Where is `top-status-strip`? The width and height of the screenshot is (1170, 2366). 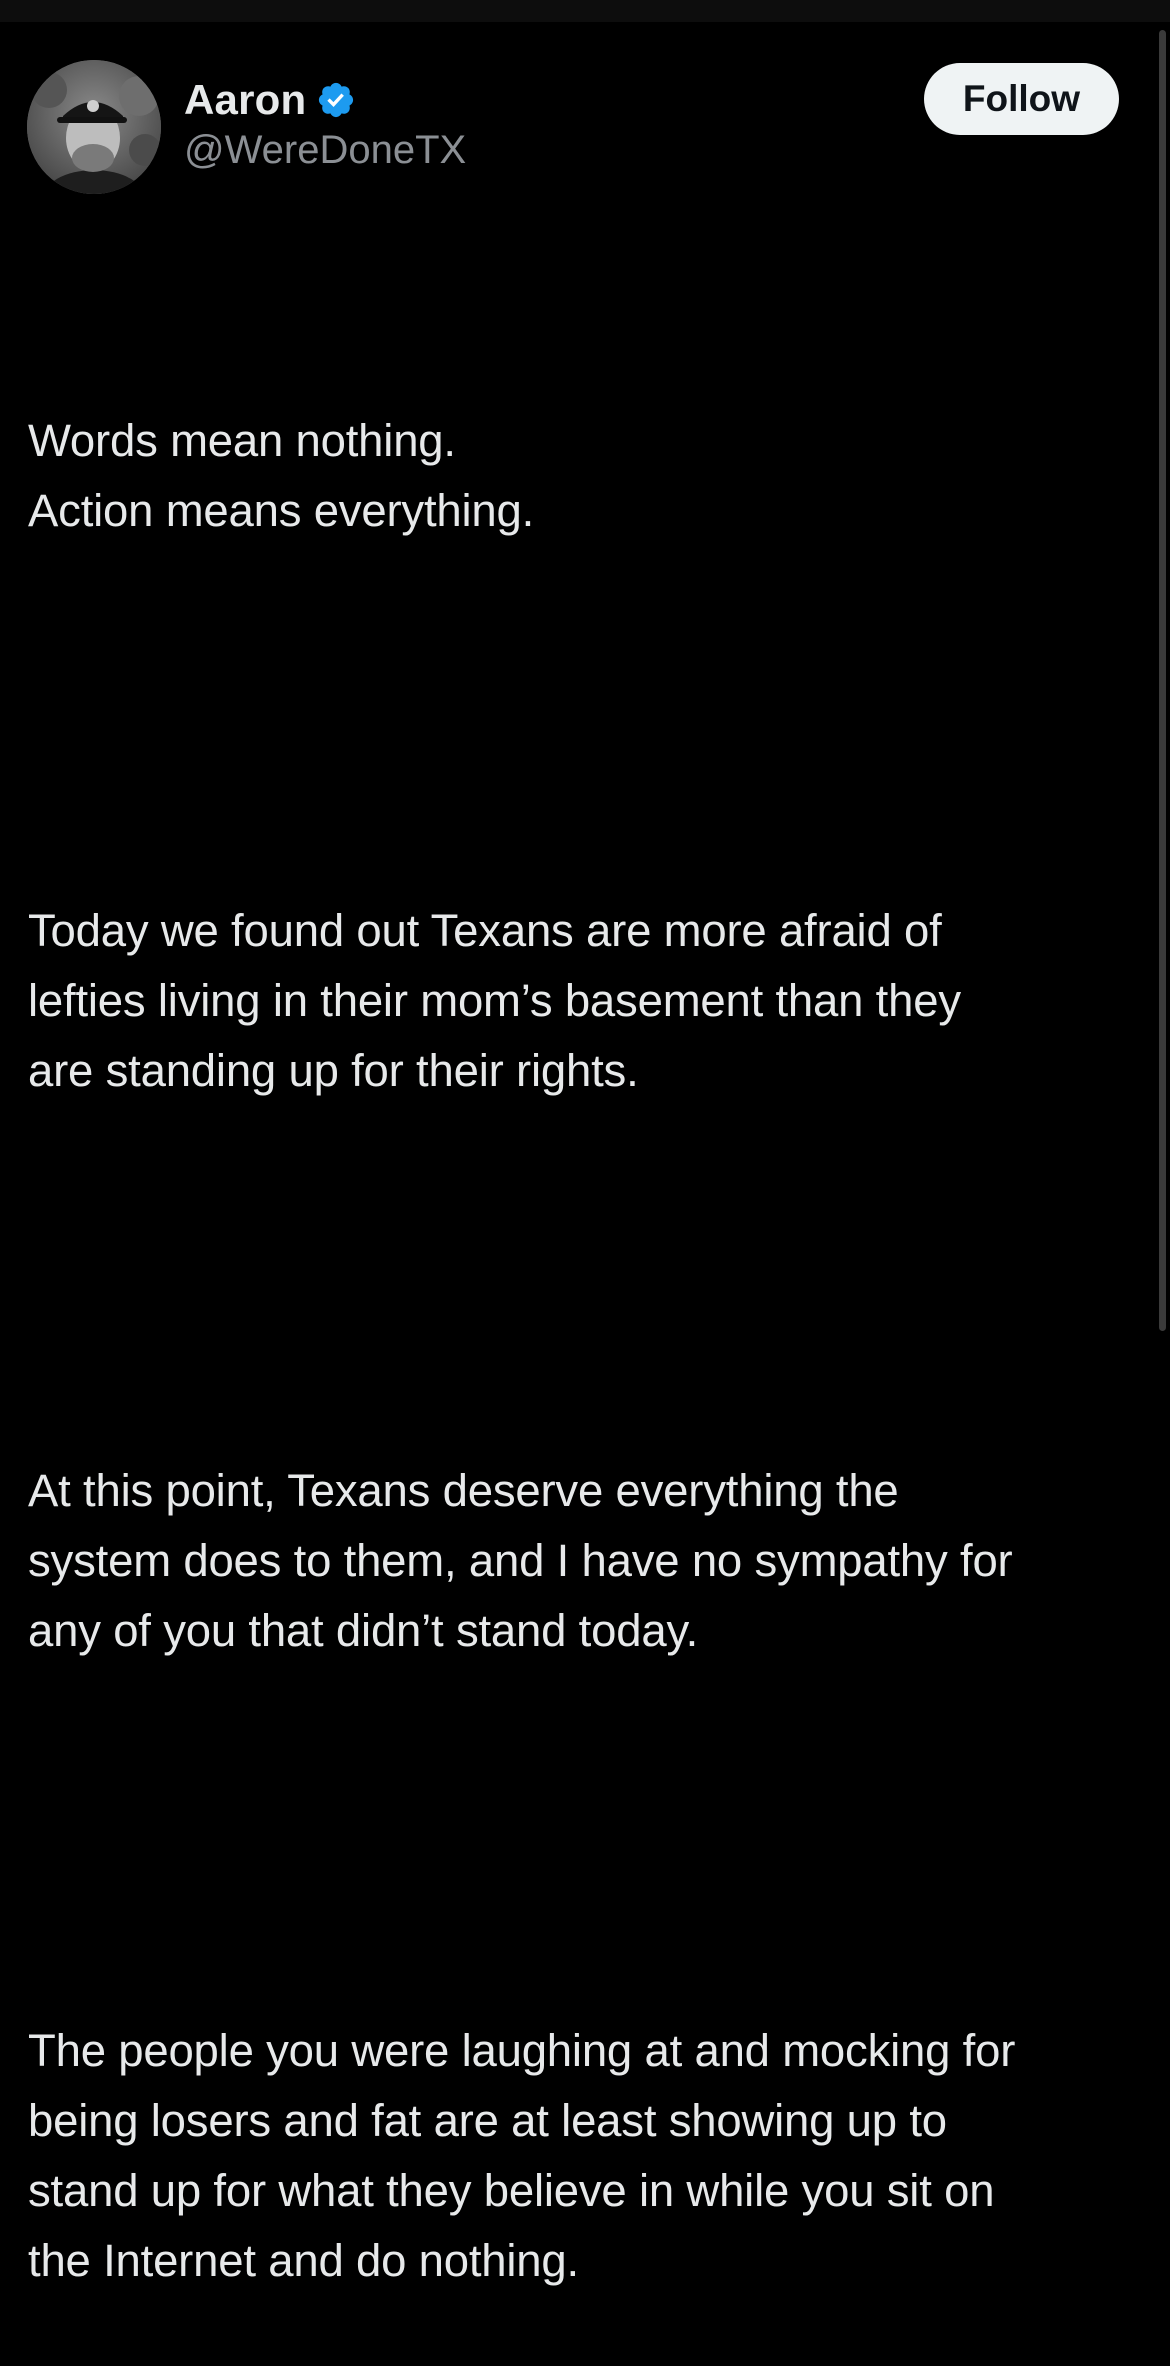 top-status-strip is located at coordinates (585, 11).